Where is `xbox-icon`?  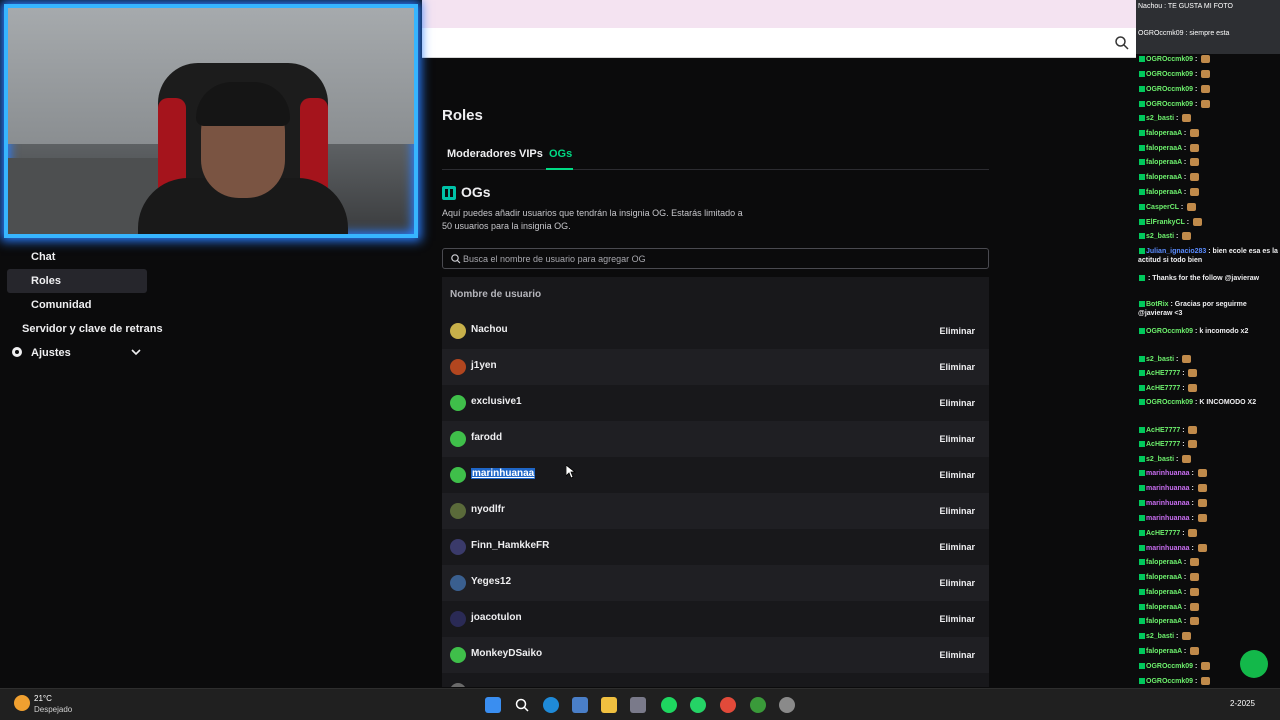 xbox-icon is located at coordinates (758, 705).